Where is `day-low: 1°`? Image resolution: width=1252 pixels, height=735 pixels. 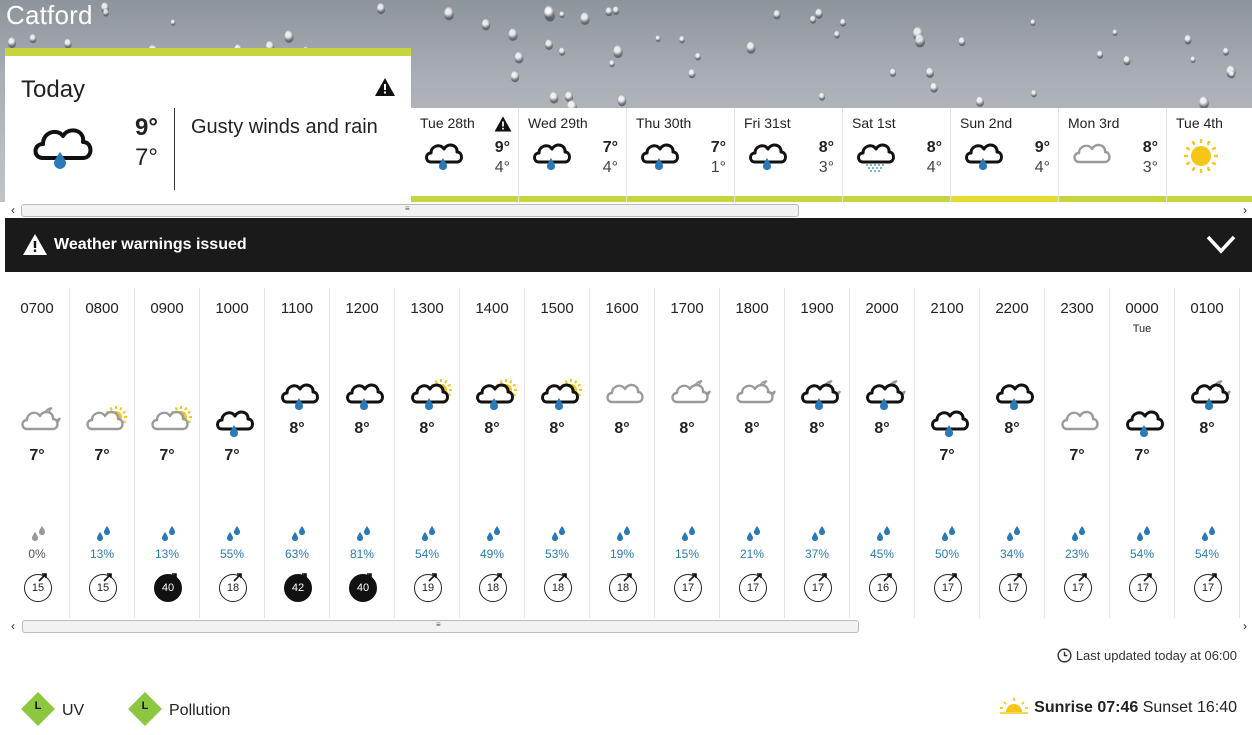 day-low: 1° is located at coordinates (718, 167).